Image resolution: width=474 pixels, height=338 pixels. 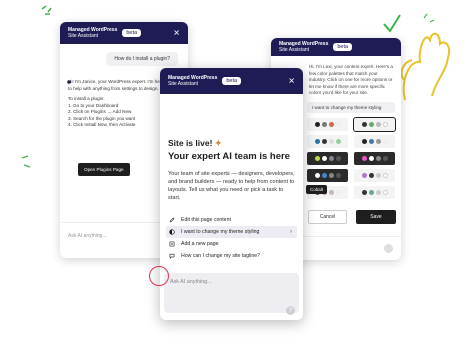 What do you see at coordinates (200, 244) in the screenshot?
I see `menu-item-label: Add a new page` at bounding box center [200, 244].